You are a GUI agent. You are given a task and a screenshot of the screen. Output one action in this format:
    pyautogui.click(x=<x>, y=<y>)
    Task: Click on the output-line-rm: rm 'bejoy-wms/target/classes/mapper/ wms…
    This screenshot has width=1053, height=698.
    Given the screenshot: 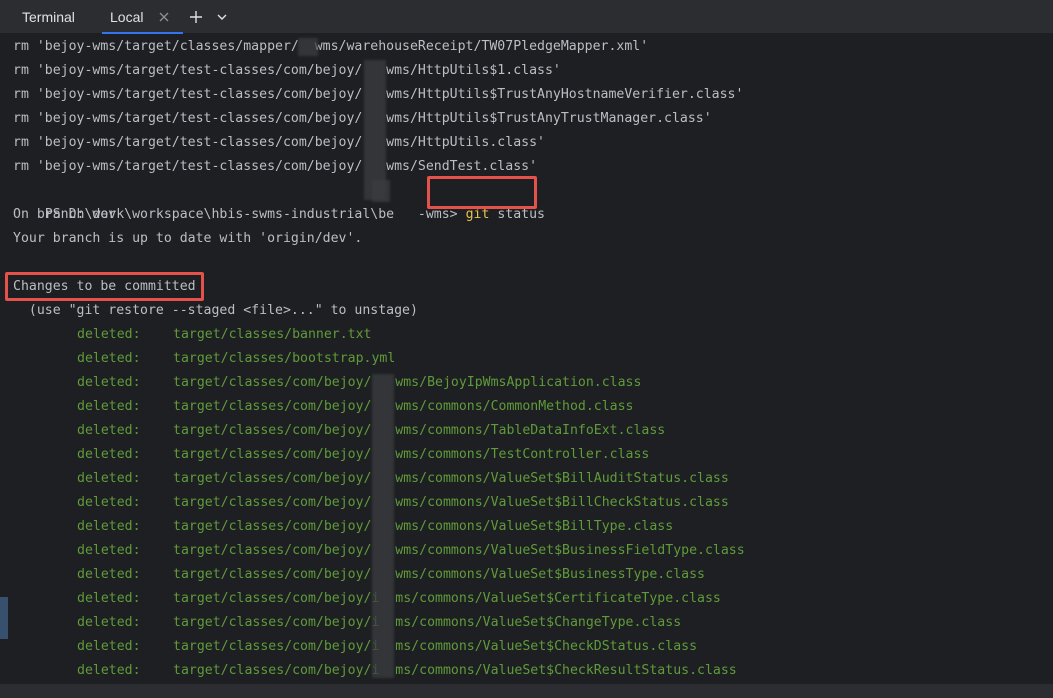 What is the action you would take?
    pyautogui.click(x=331, y=46)
    